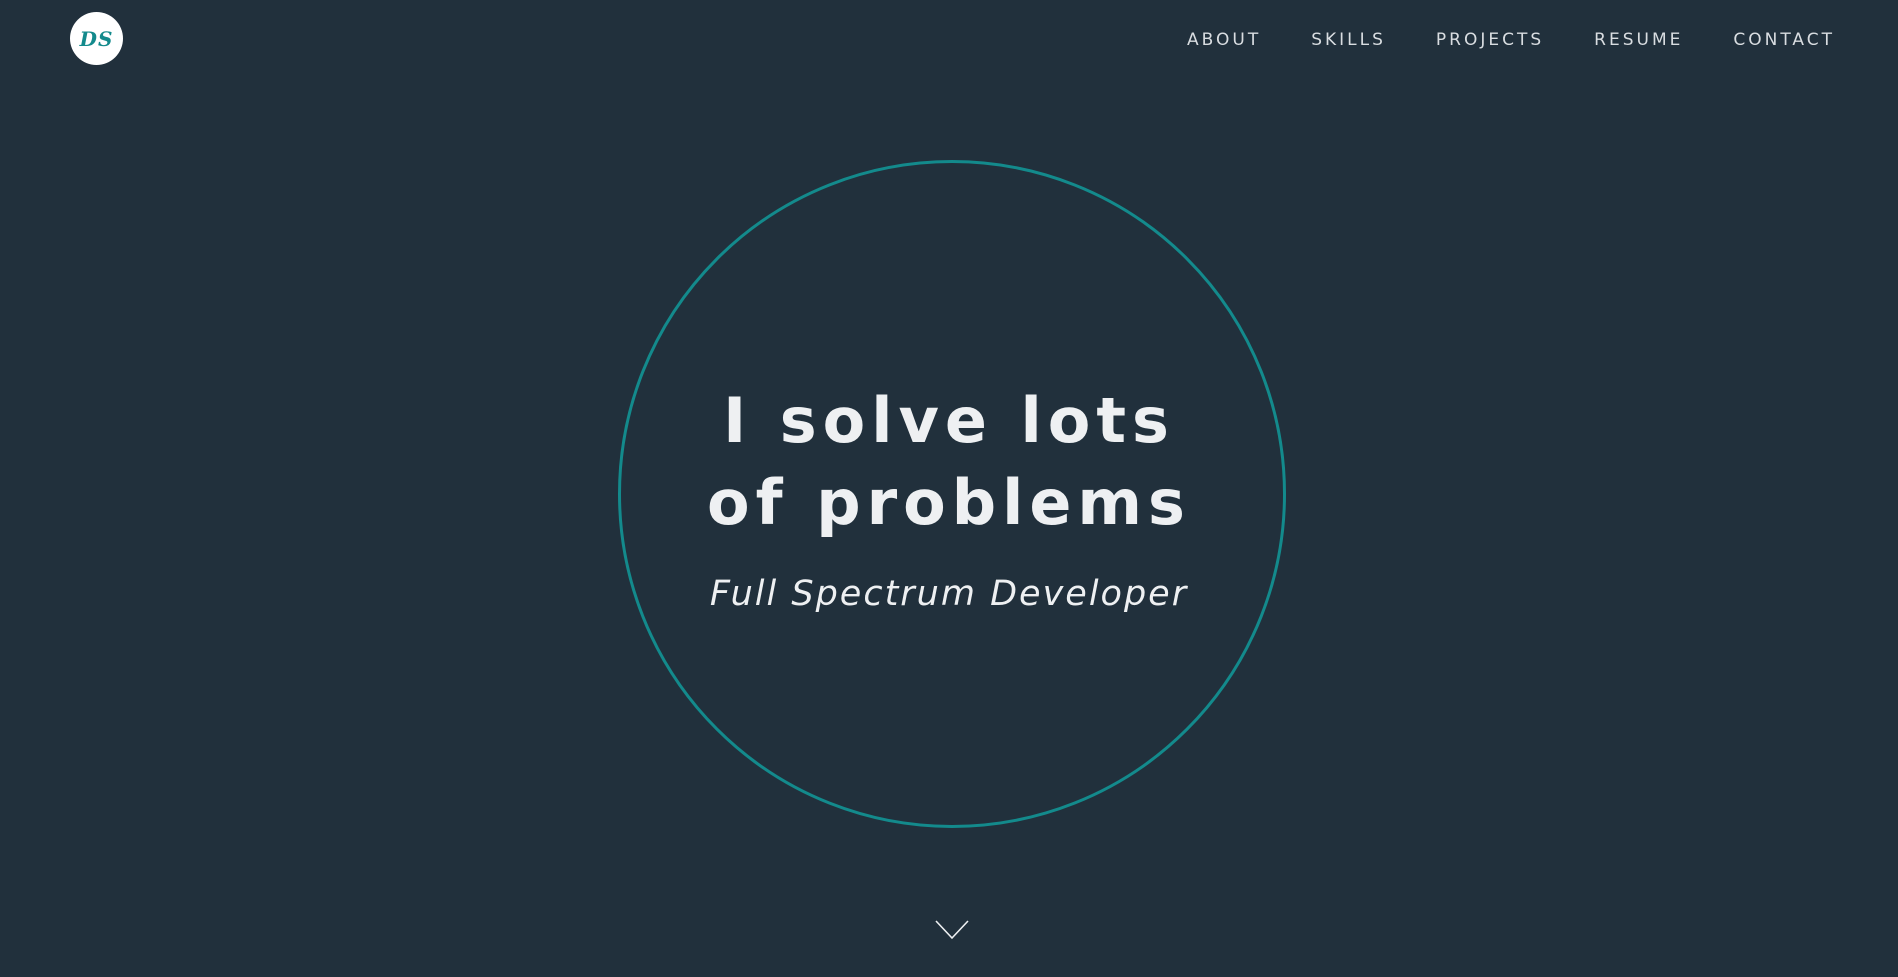  I want to click on logo-text: DS, so click(96, 38).